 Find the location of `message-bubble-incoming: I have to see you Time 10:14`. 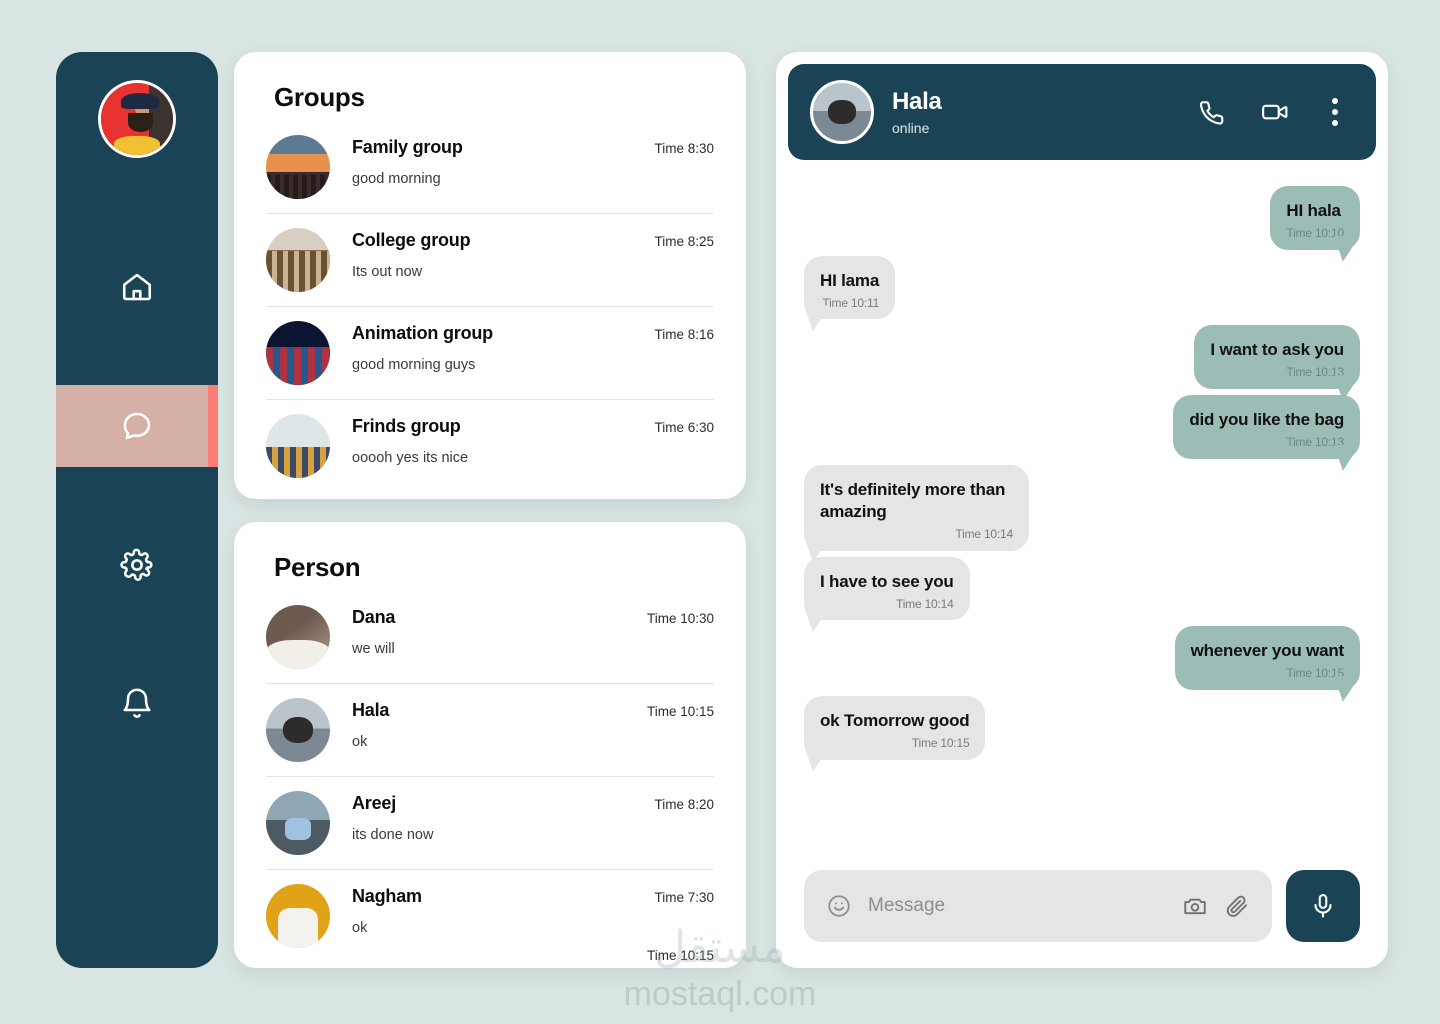

message-bubble-incoming: I have to see you Time 10:14 is located at coordinates (887, 588).